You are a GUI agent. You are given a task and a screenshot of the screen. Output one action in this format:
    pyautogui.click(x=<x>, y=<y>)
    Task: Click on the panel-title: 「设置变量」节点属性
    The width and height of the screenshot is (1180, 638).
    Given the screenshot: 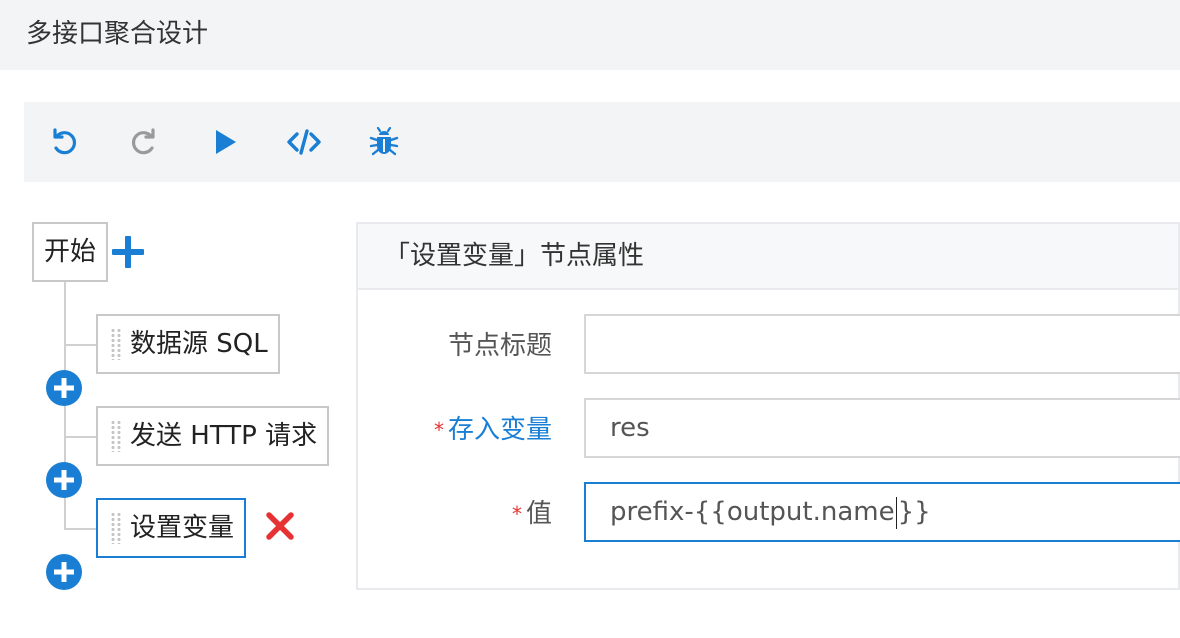 What is the action you would take?
    pyautogui.click(x=514, y=256)
    